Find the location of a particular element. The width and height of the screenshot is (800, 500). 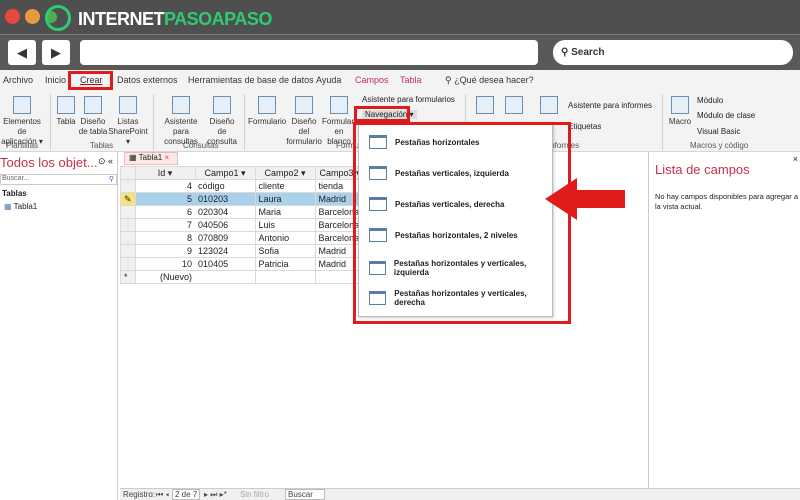

tabla-button: Tabla is located at coordinates (66, 111).